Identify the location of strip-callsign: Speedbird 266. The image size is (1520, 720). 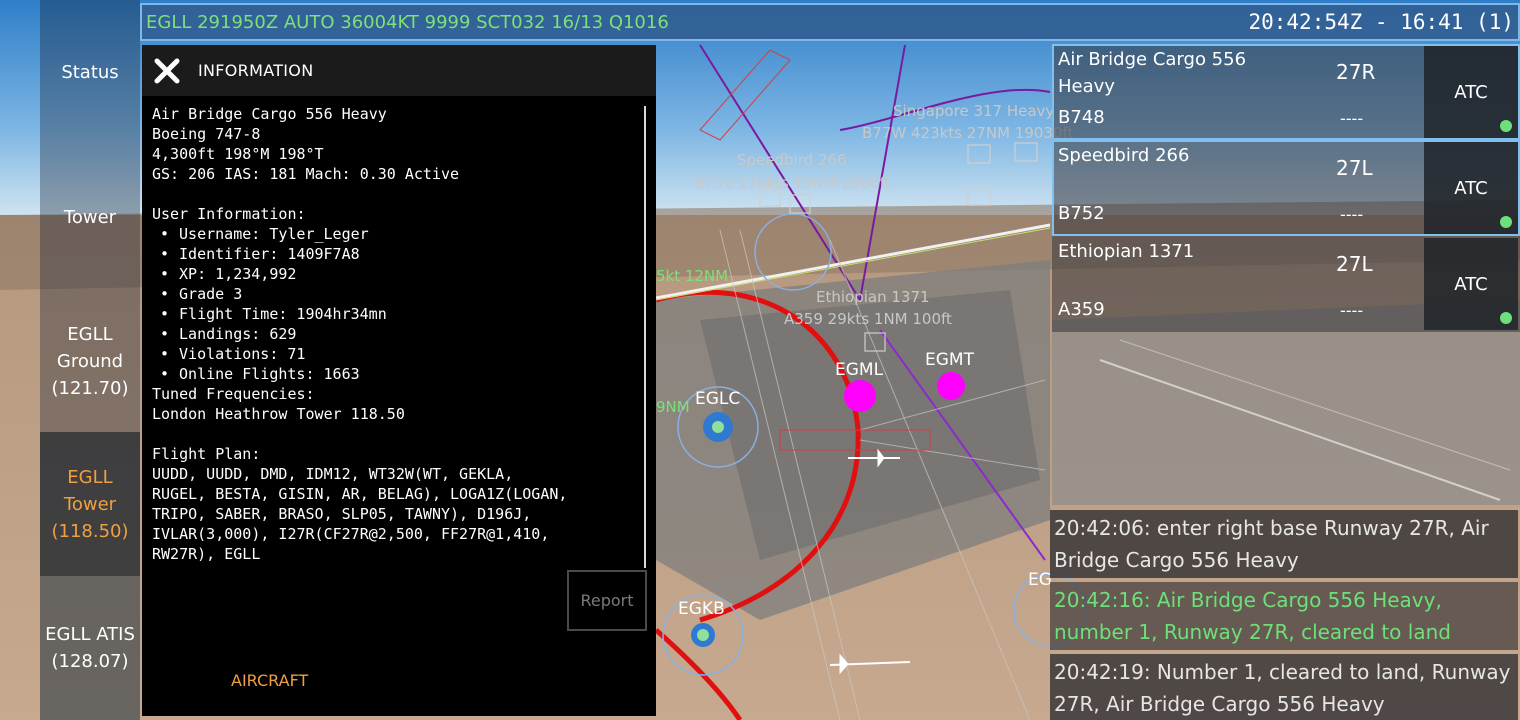
(1124, 155).